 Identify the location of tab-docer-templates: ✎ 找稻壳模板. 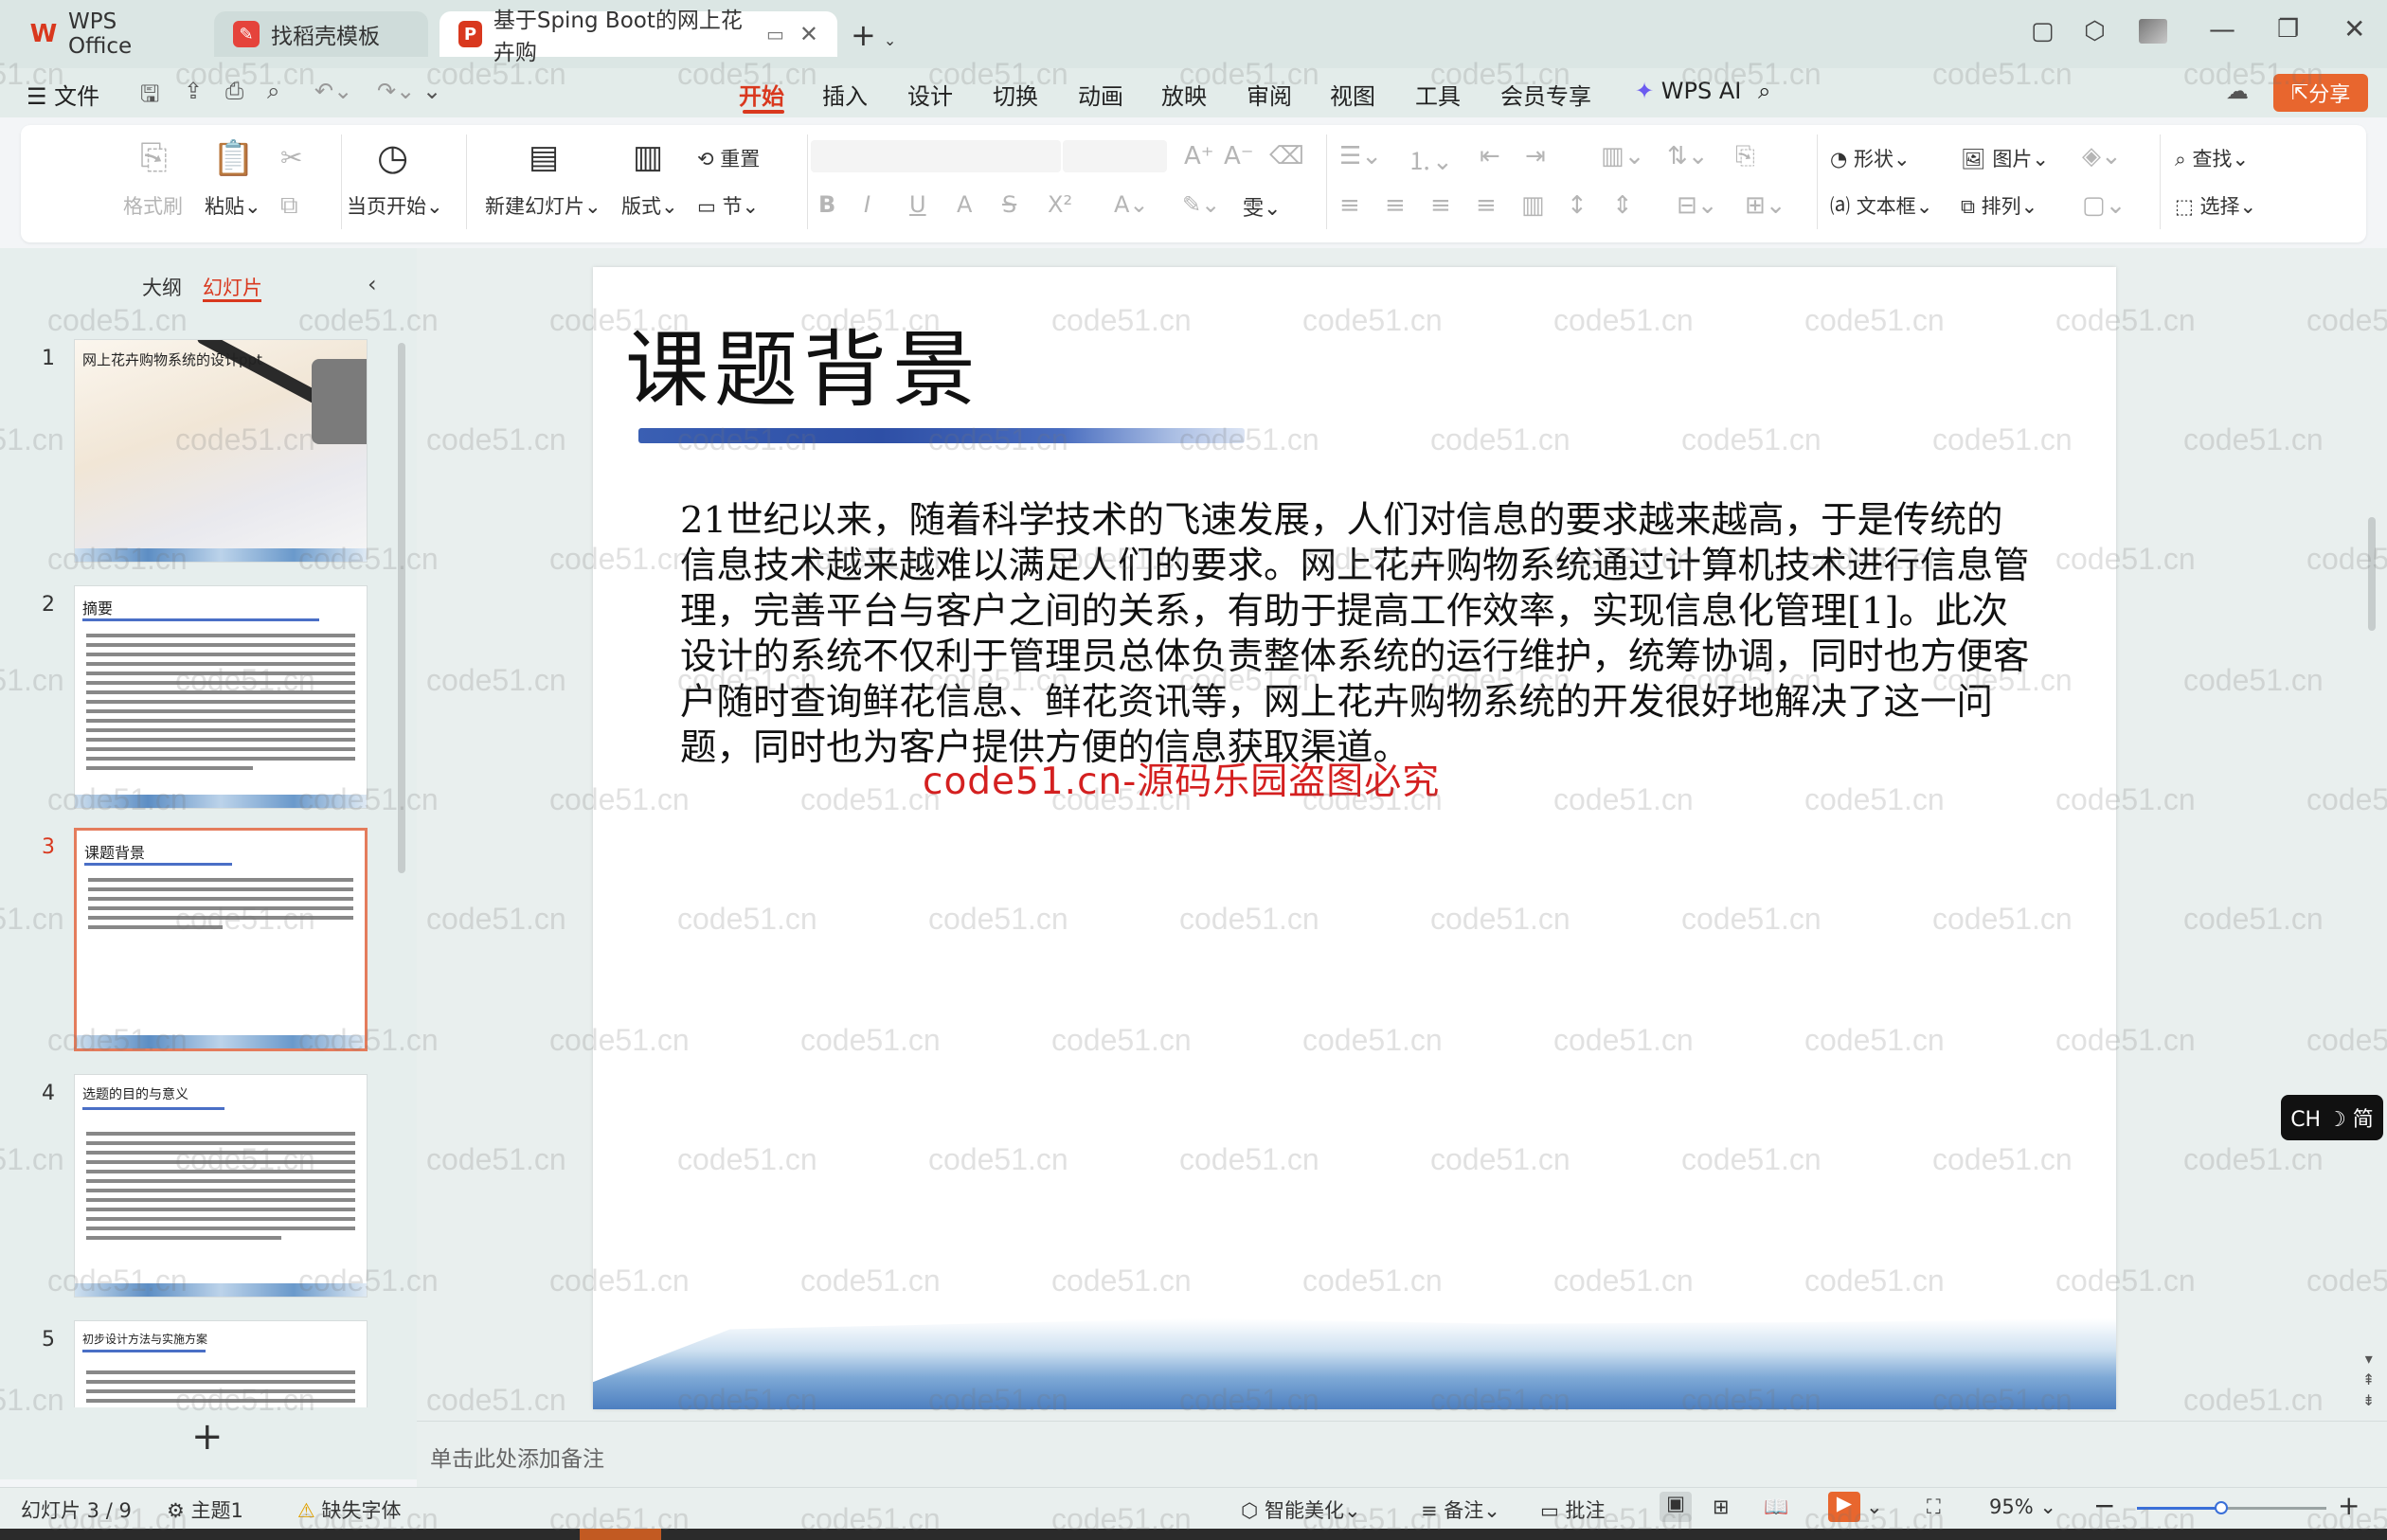
(321, 34).